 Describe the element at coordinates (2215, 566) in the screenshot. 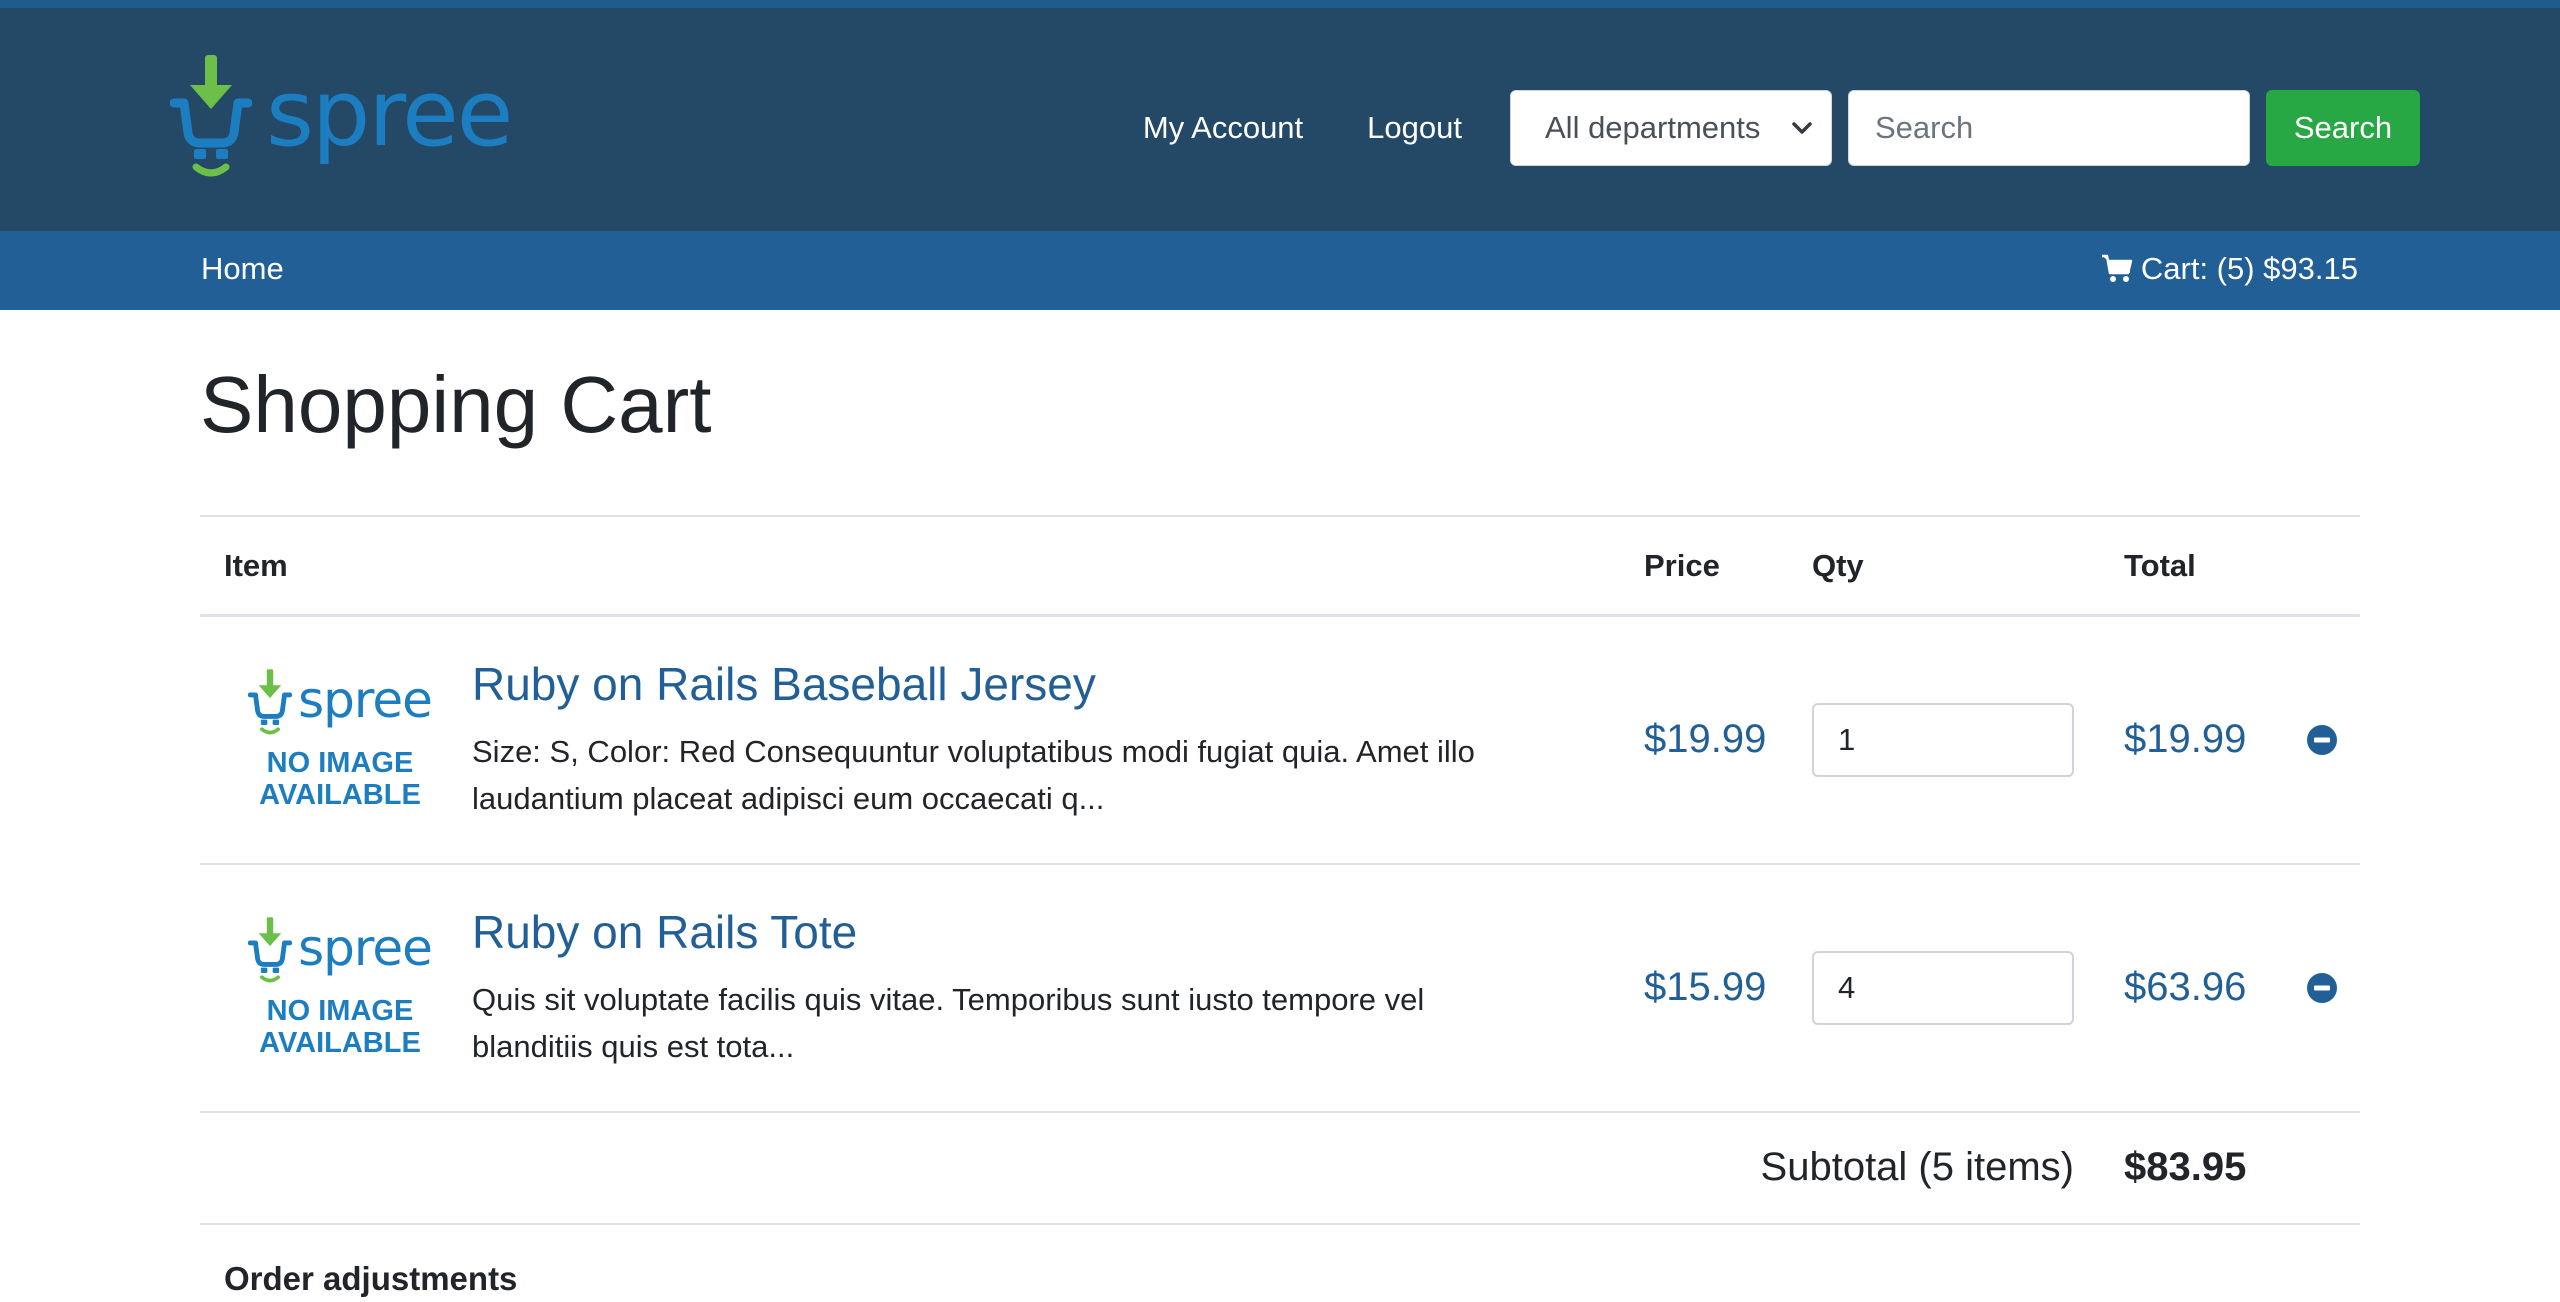

I see `column-header-total: Total` at that location.